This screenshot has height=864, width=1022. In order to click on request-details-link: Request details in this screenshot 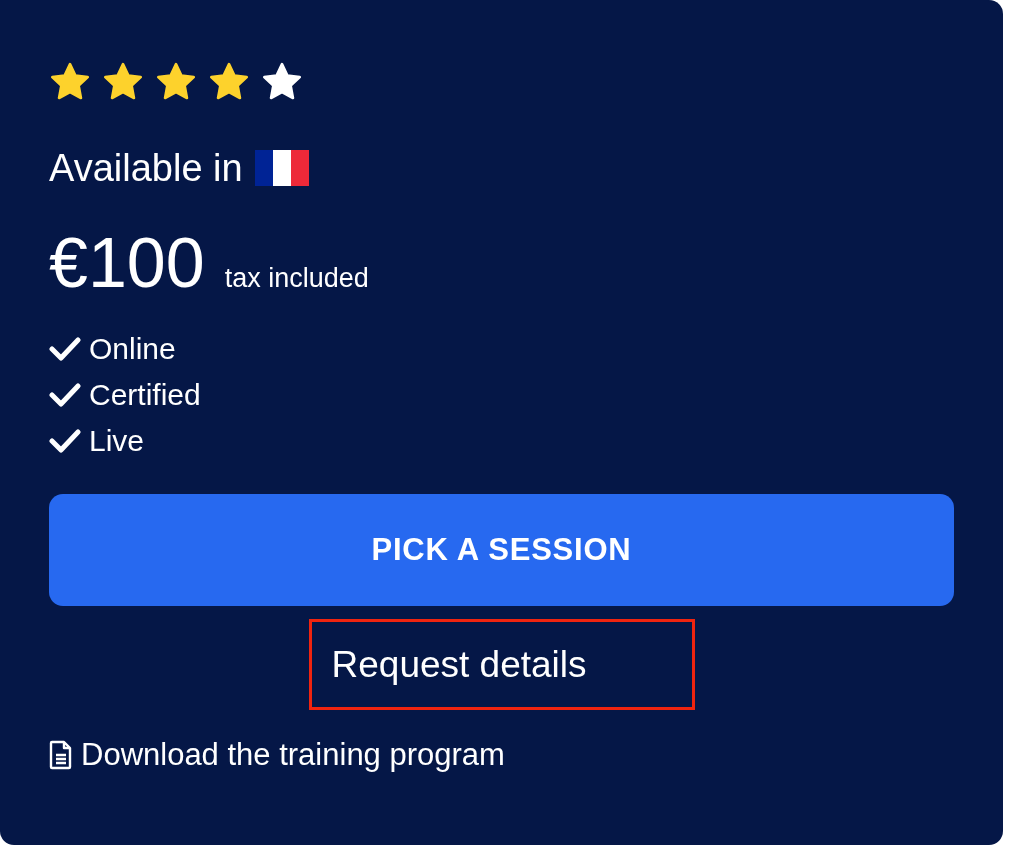, I will do `click(501, 664)`.